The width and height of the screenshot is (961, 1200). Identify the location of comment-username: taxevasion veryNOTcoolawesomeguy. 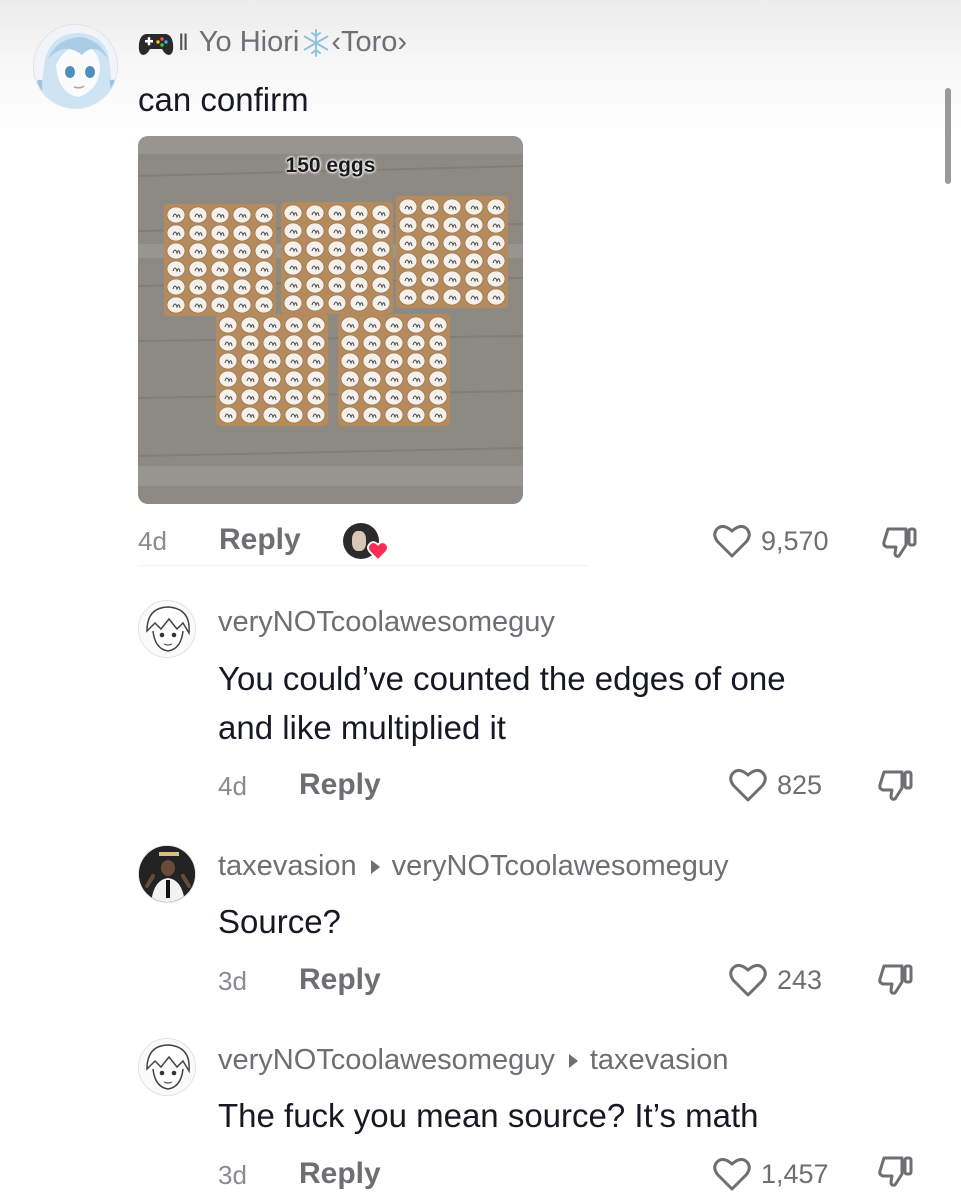
(473, 866).